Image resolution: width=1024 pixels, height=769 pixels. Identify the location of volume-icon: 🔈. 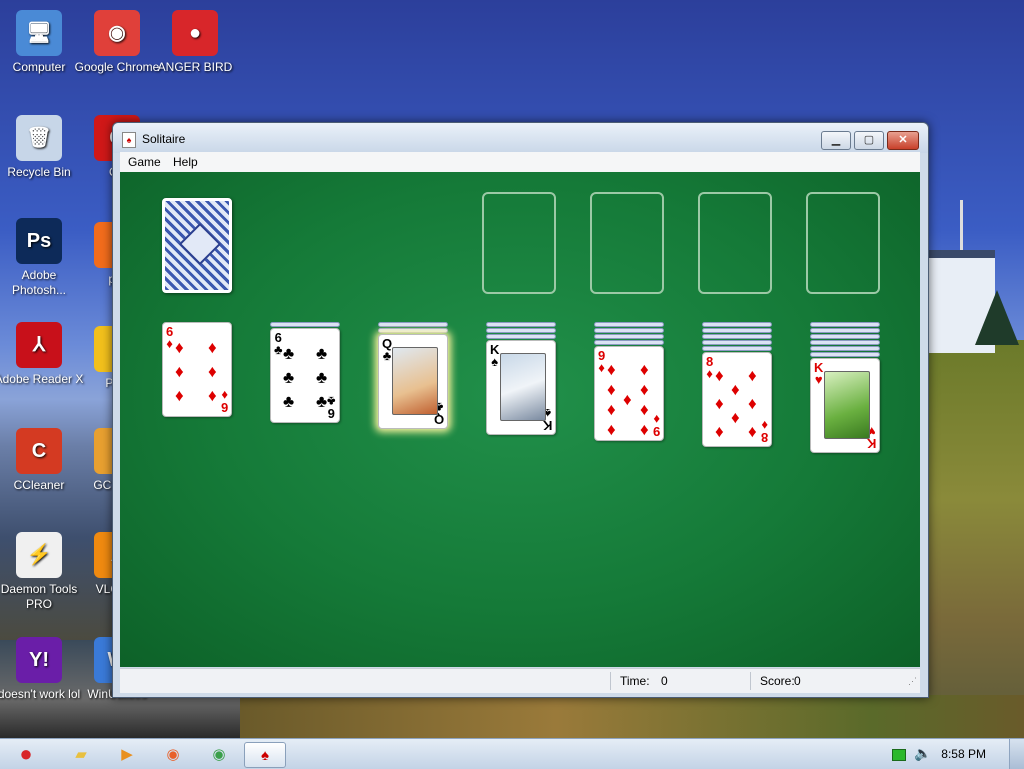
(922, 753).